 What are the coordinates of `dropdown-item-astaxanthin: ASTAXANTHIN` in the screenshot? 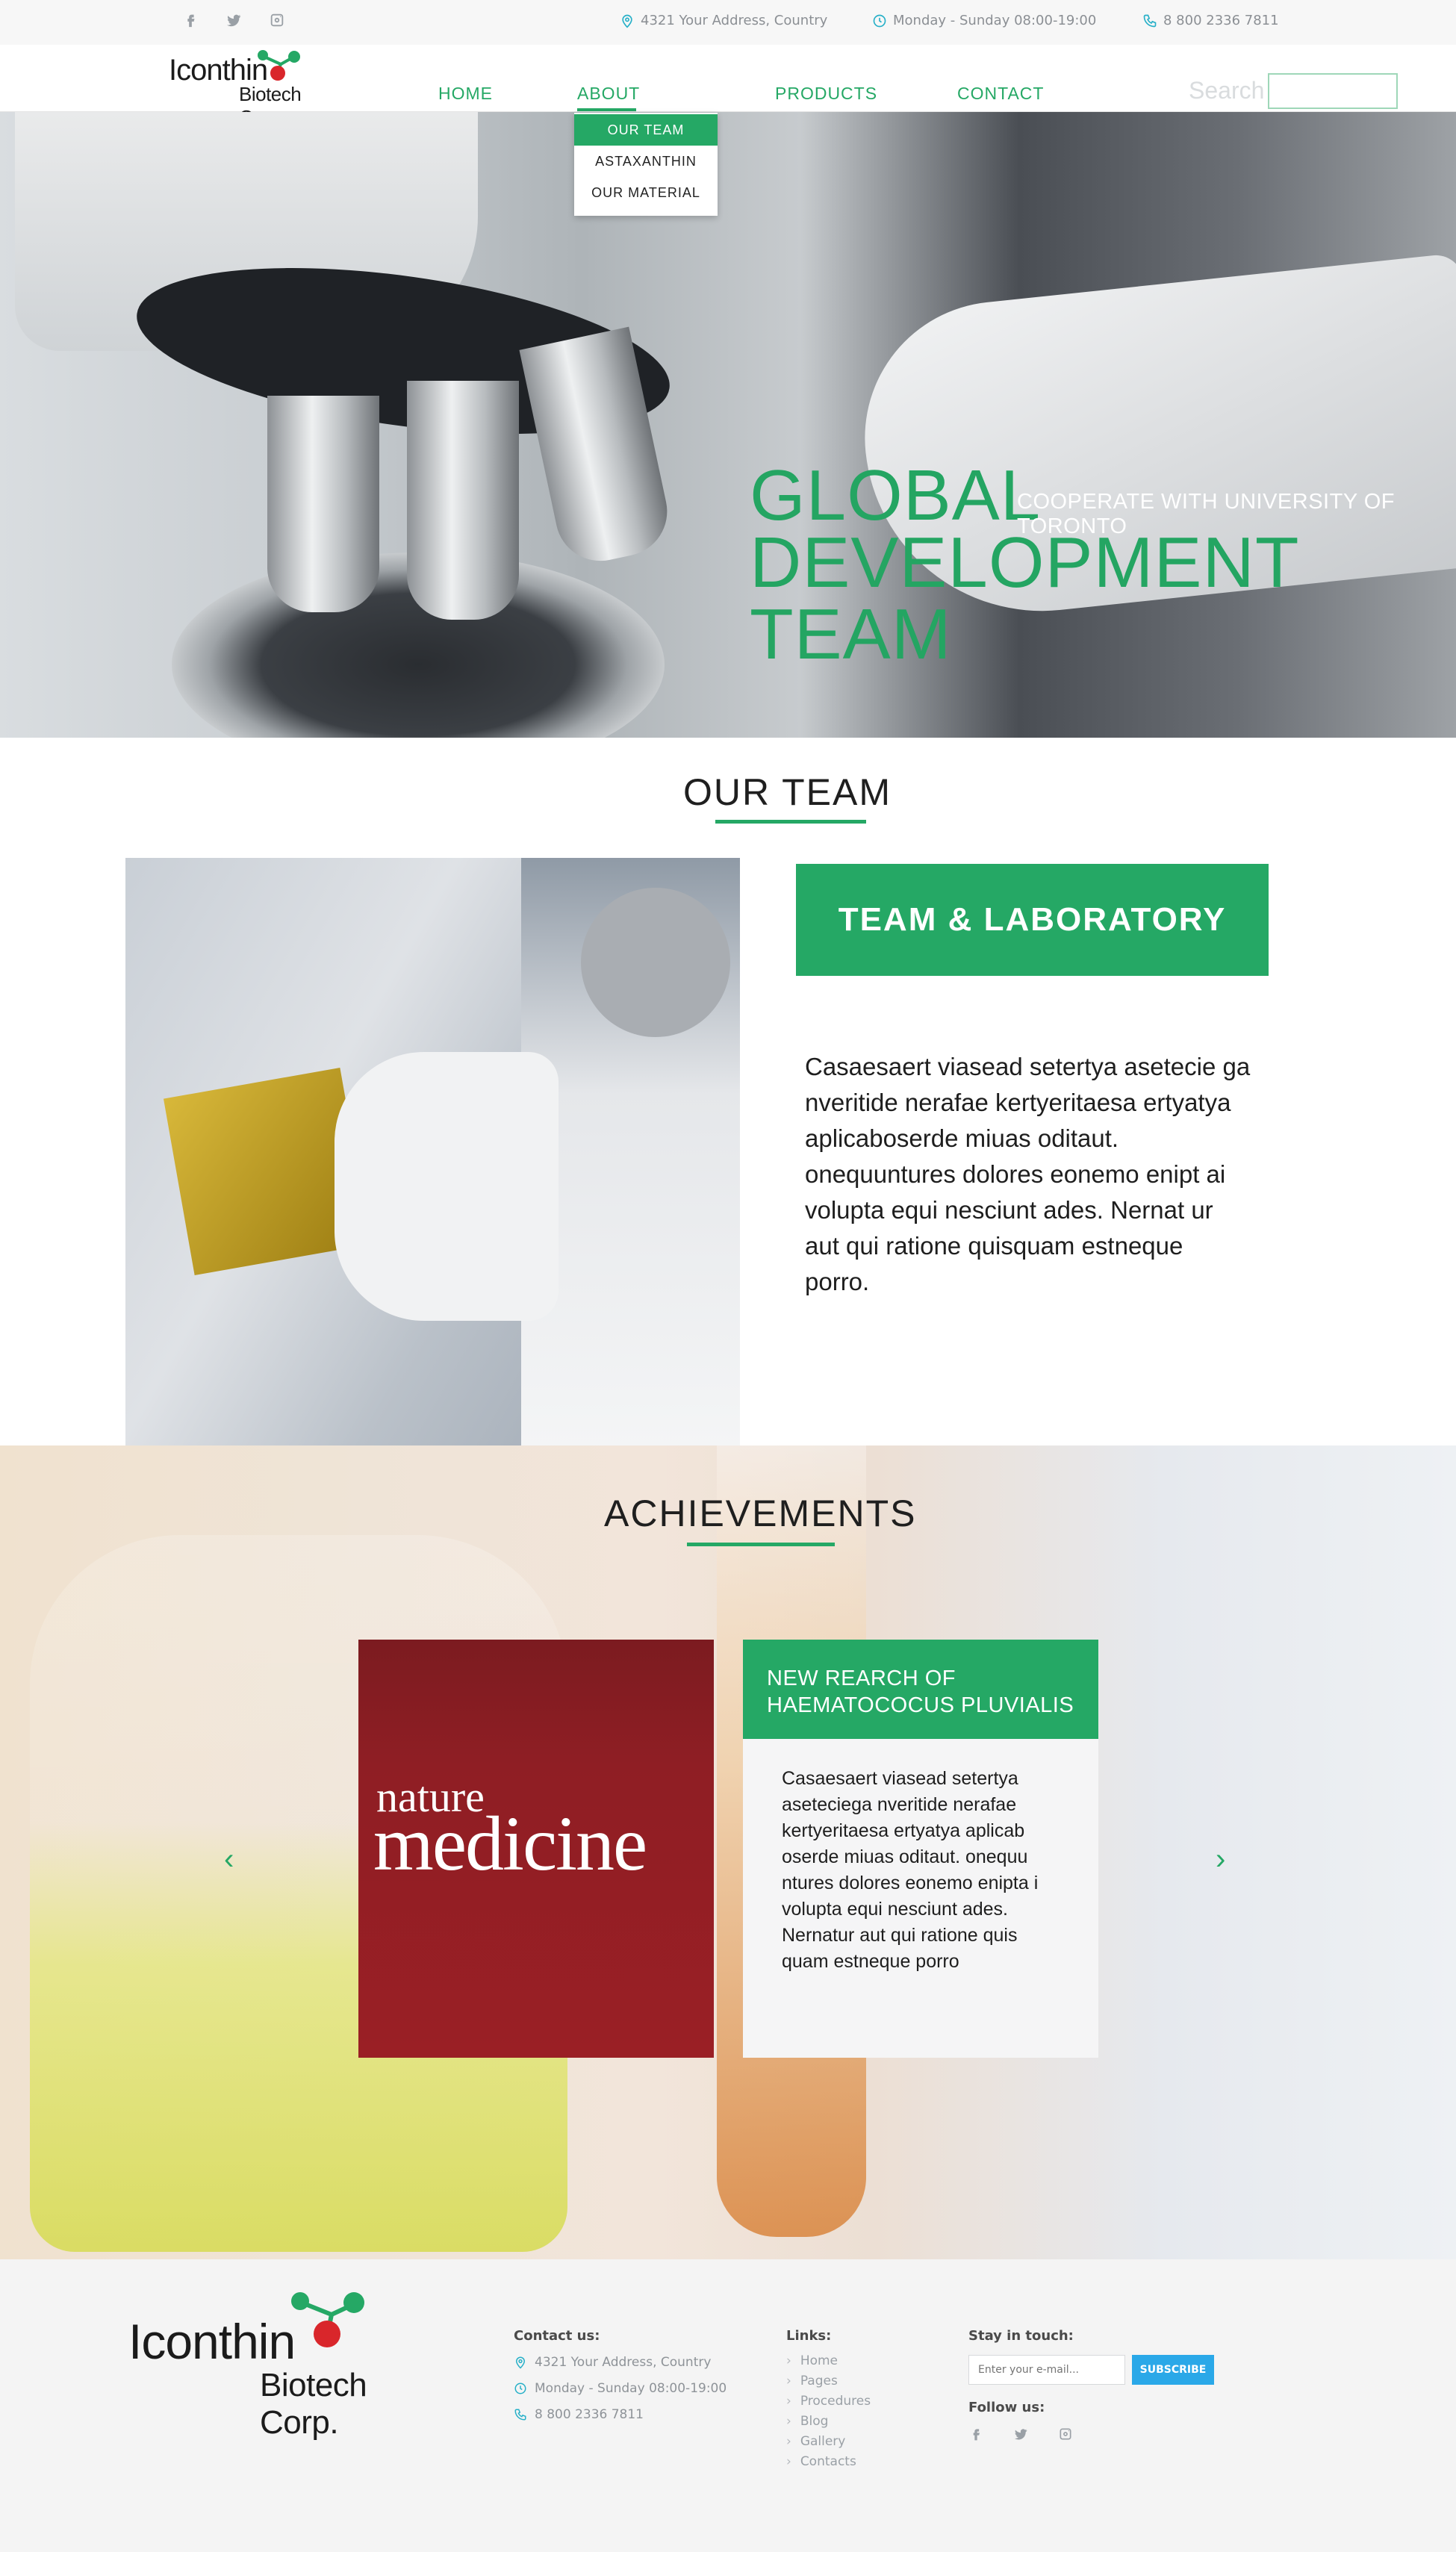 It's located at (646, 162).